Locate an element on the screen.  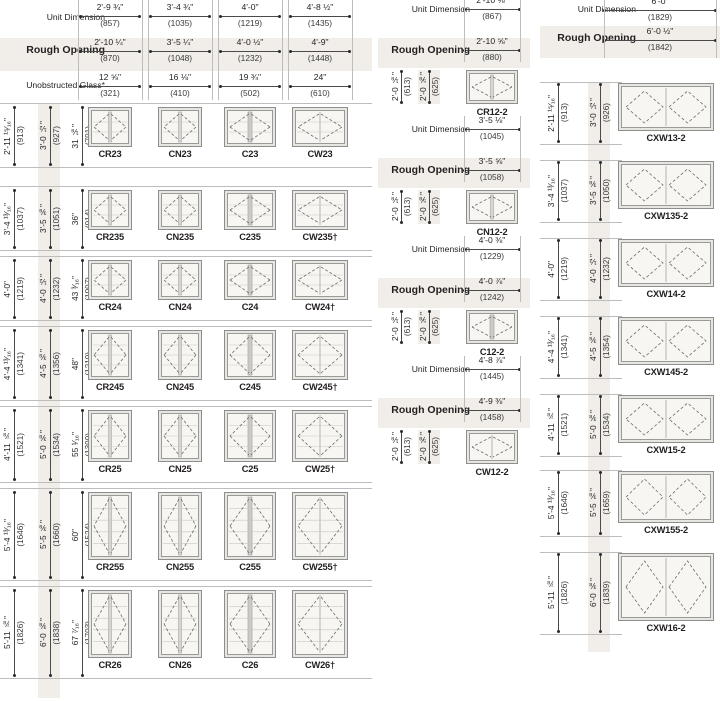
right-0-v-rough: 3'-0 ½" is located at coordinates (593, 113).